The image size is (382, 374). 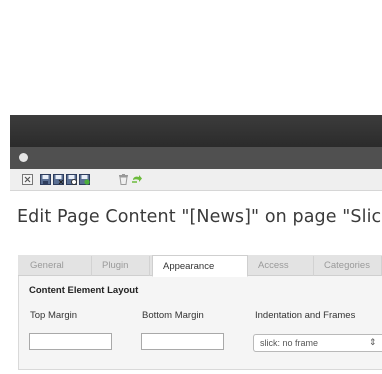 What do you see at coordinates (173, 315) in the screenshot?
I see `bottom-margin-label: Bottom Margin` at bounding box center [173, 315].